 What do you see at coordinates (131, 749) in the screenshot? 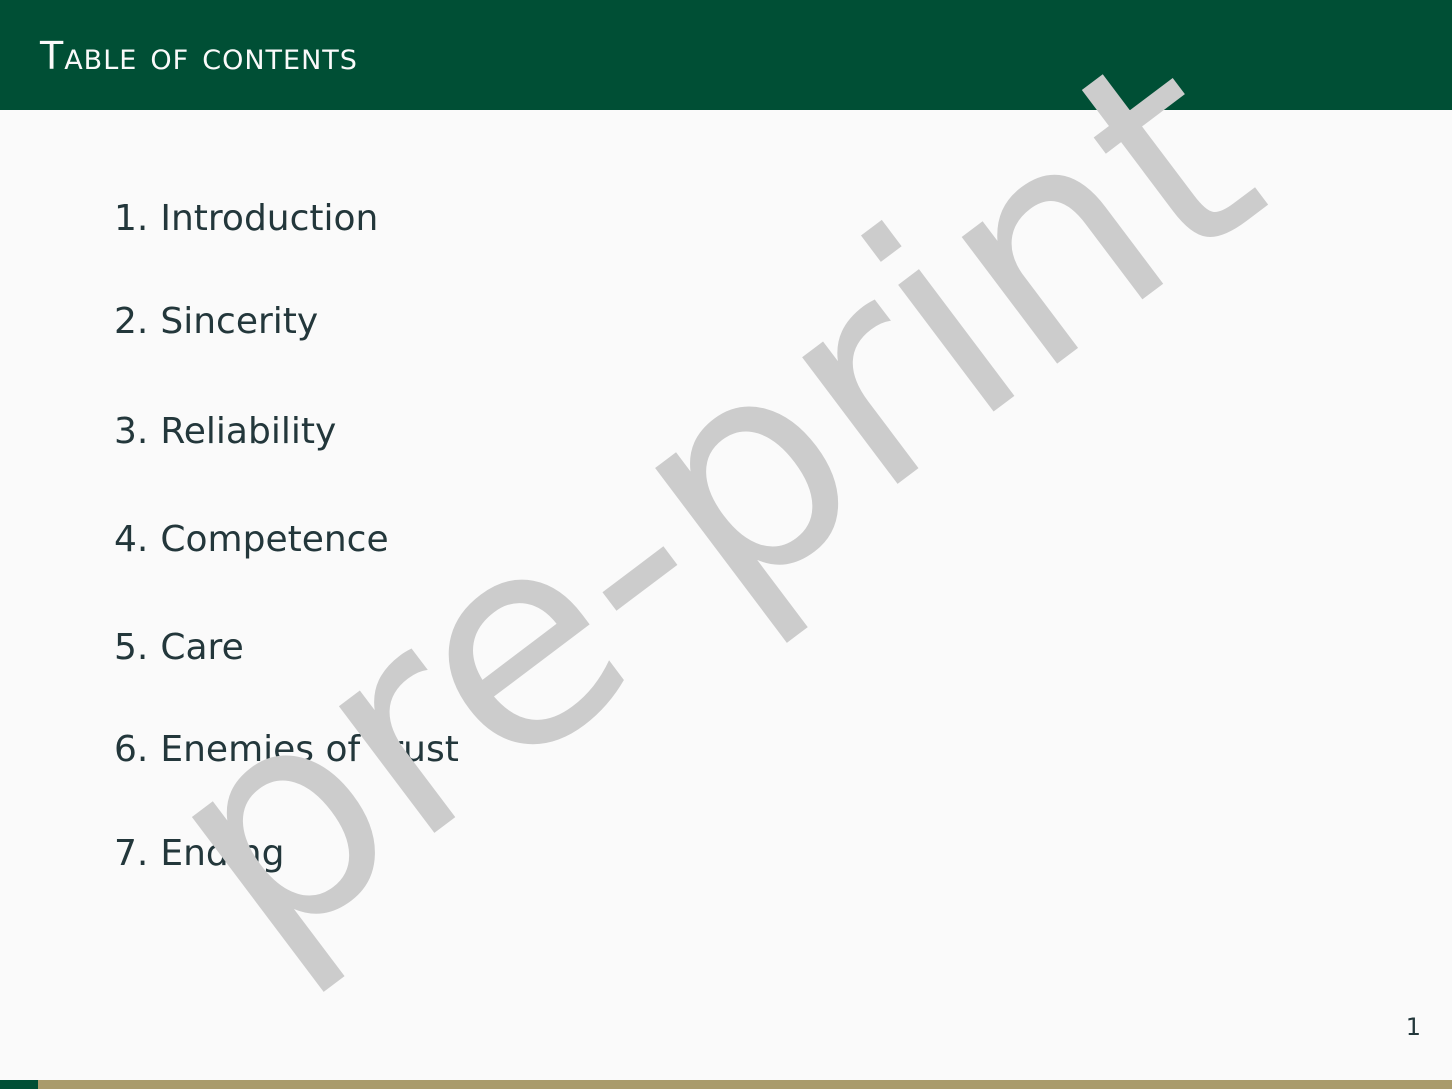
I see `toc-item-number: 6.` at bounding box center [131, 749].